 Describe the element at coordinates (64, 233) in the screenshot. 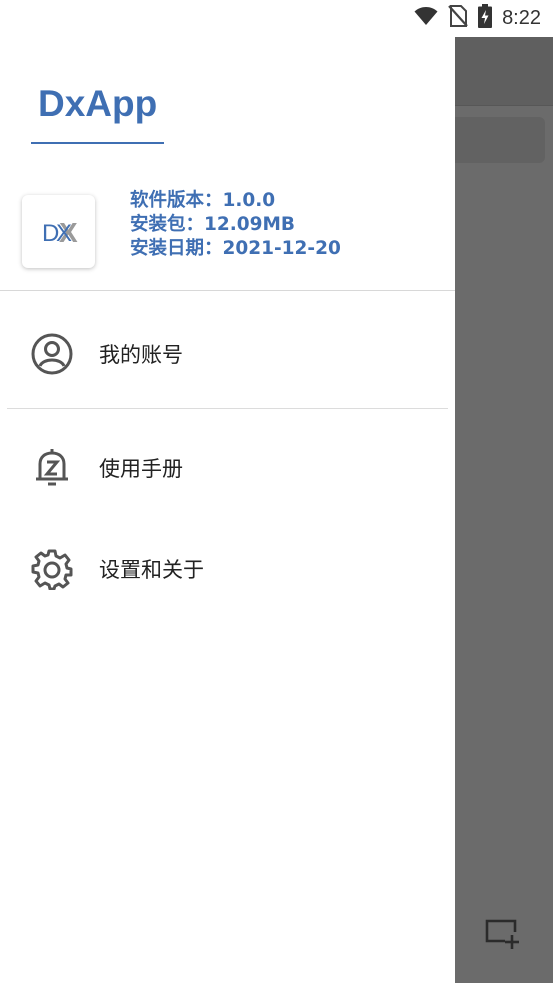

I see `logo-letter-x: X` at that location.